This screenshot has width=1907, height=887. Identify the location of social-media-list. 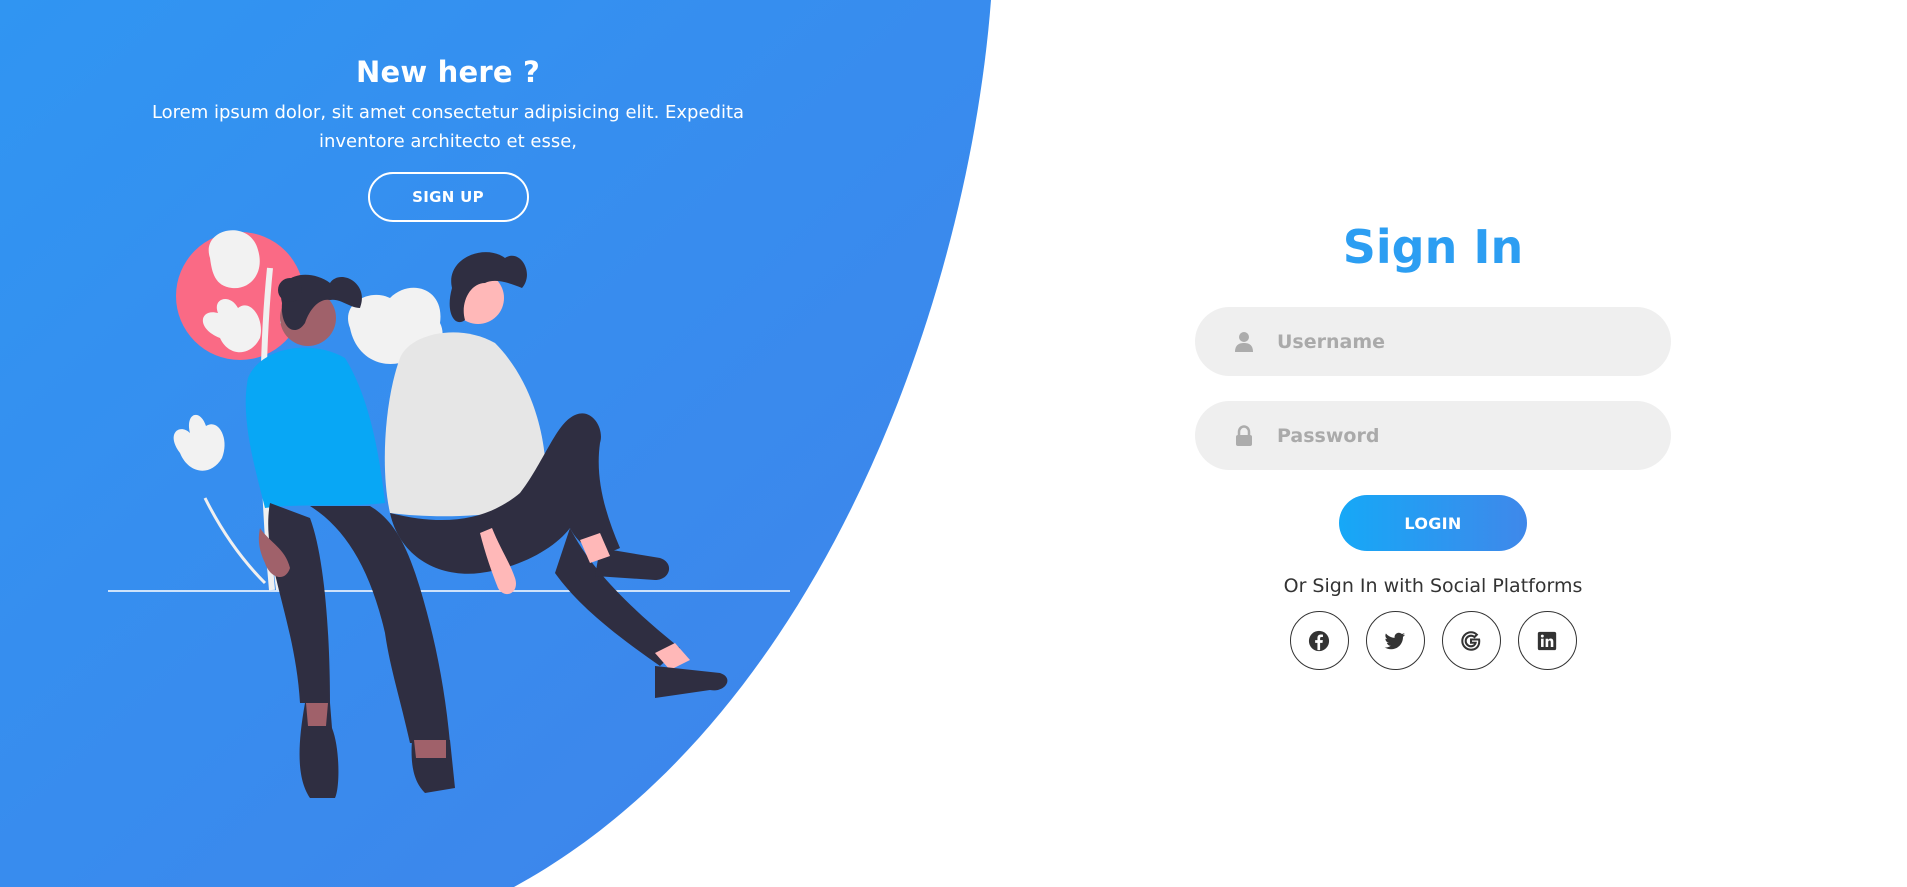
(1433, 640).